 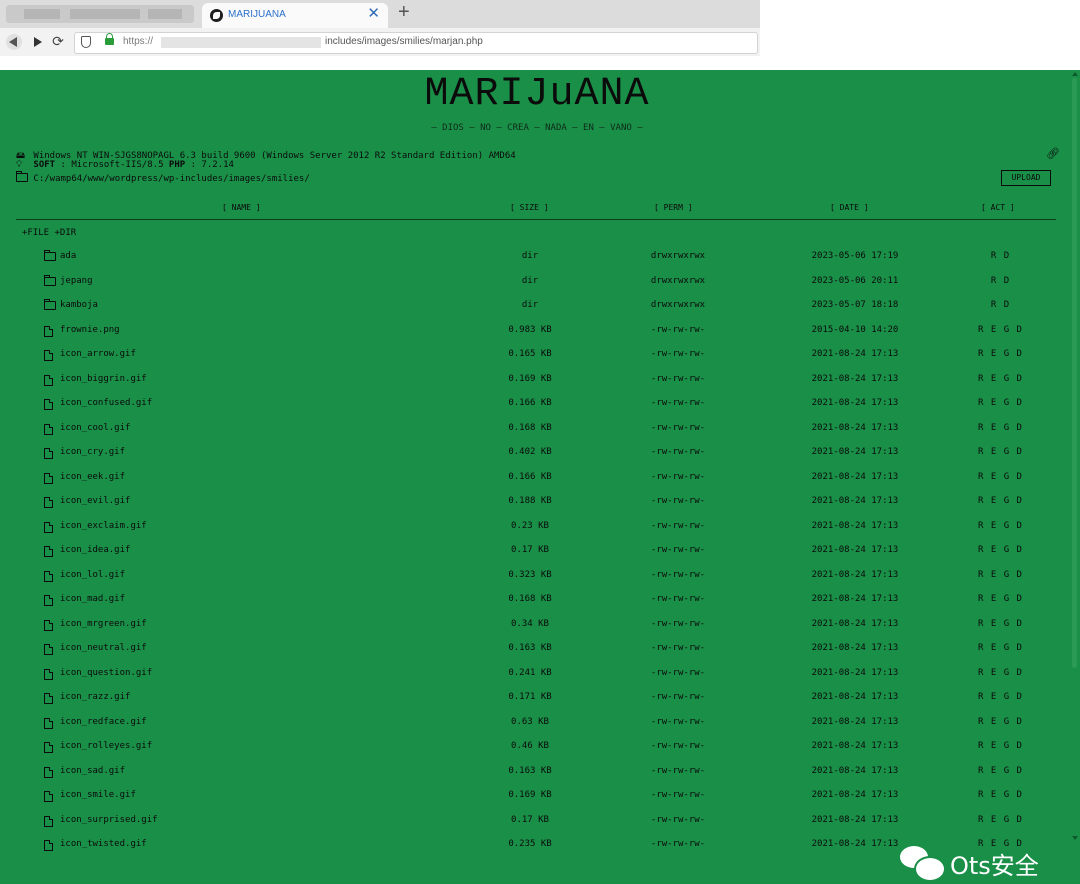 What do you see at coordinates (855, 256) in the screenshot?
I see `file-date: 2023-05-06 17:19` at bounding box center [855, 256].